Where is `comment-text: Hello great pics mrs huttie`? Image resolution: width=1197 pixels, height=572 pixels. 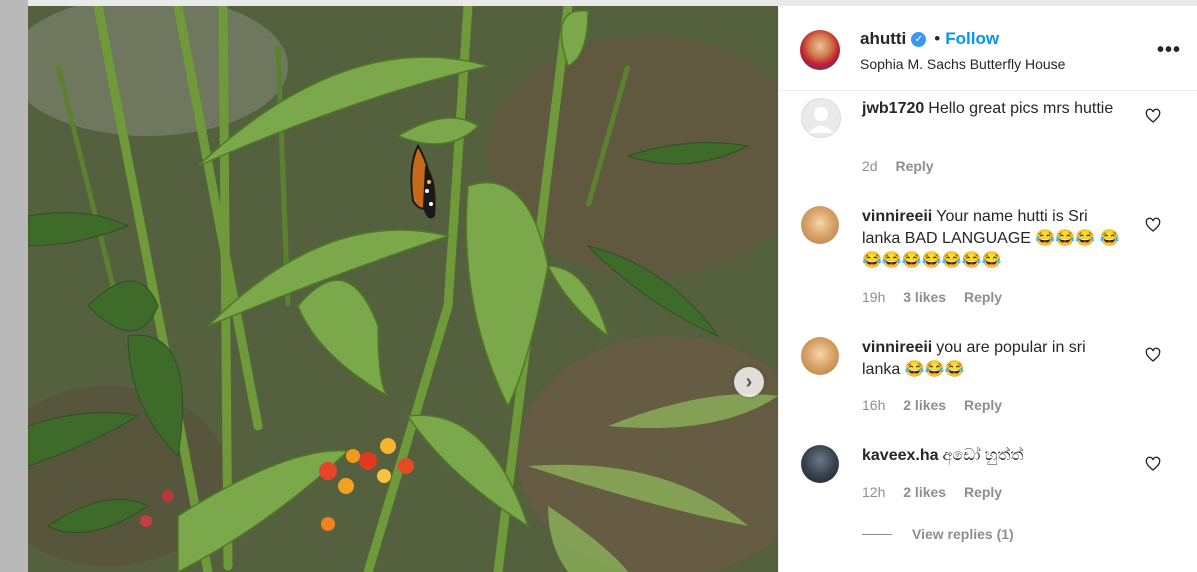
comment-text: Hello great pics mrs huttie is located at coordinates (1021, 108).